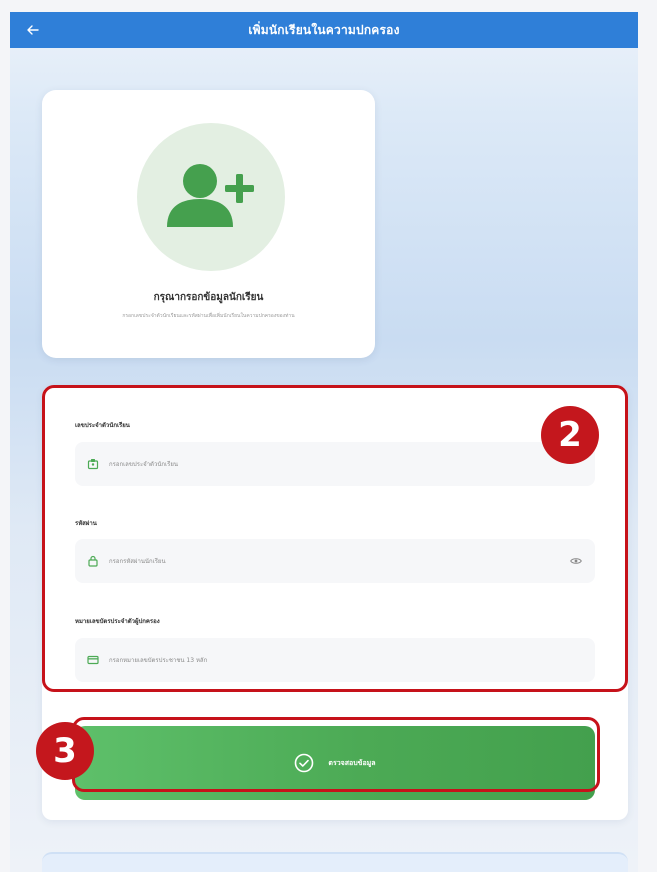 The width and height of the screenshot is (657, 872). Describe the element at coordinates (304, 763) in the screenshot. I see `check-circle-icon` at that location.